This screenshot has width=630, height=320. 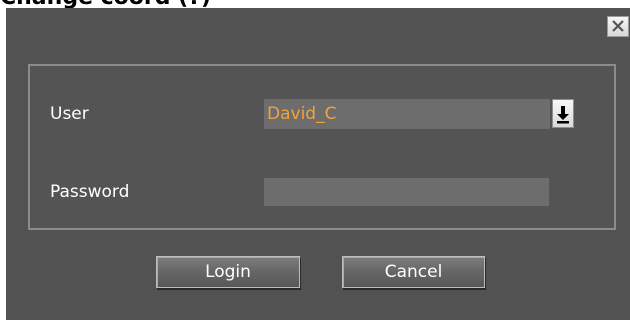 What do you see at coordinates (406, 192) in the screenshot?
I see `password-field` at bounding box center [406, 192].